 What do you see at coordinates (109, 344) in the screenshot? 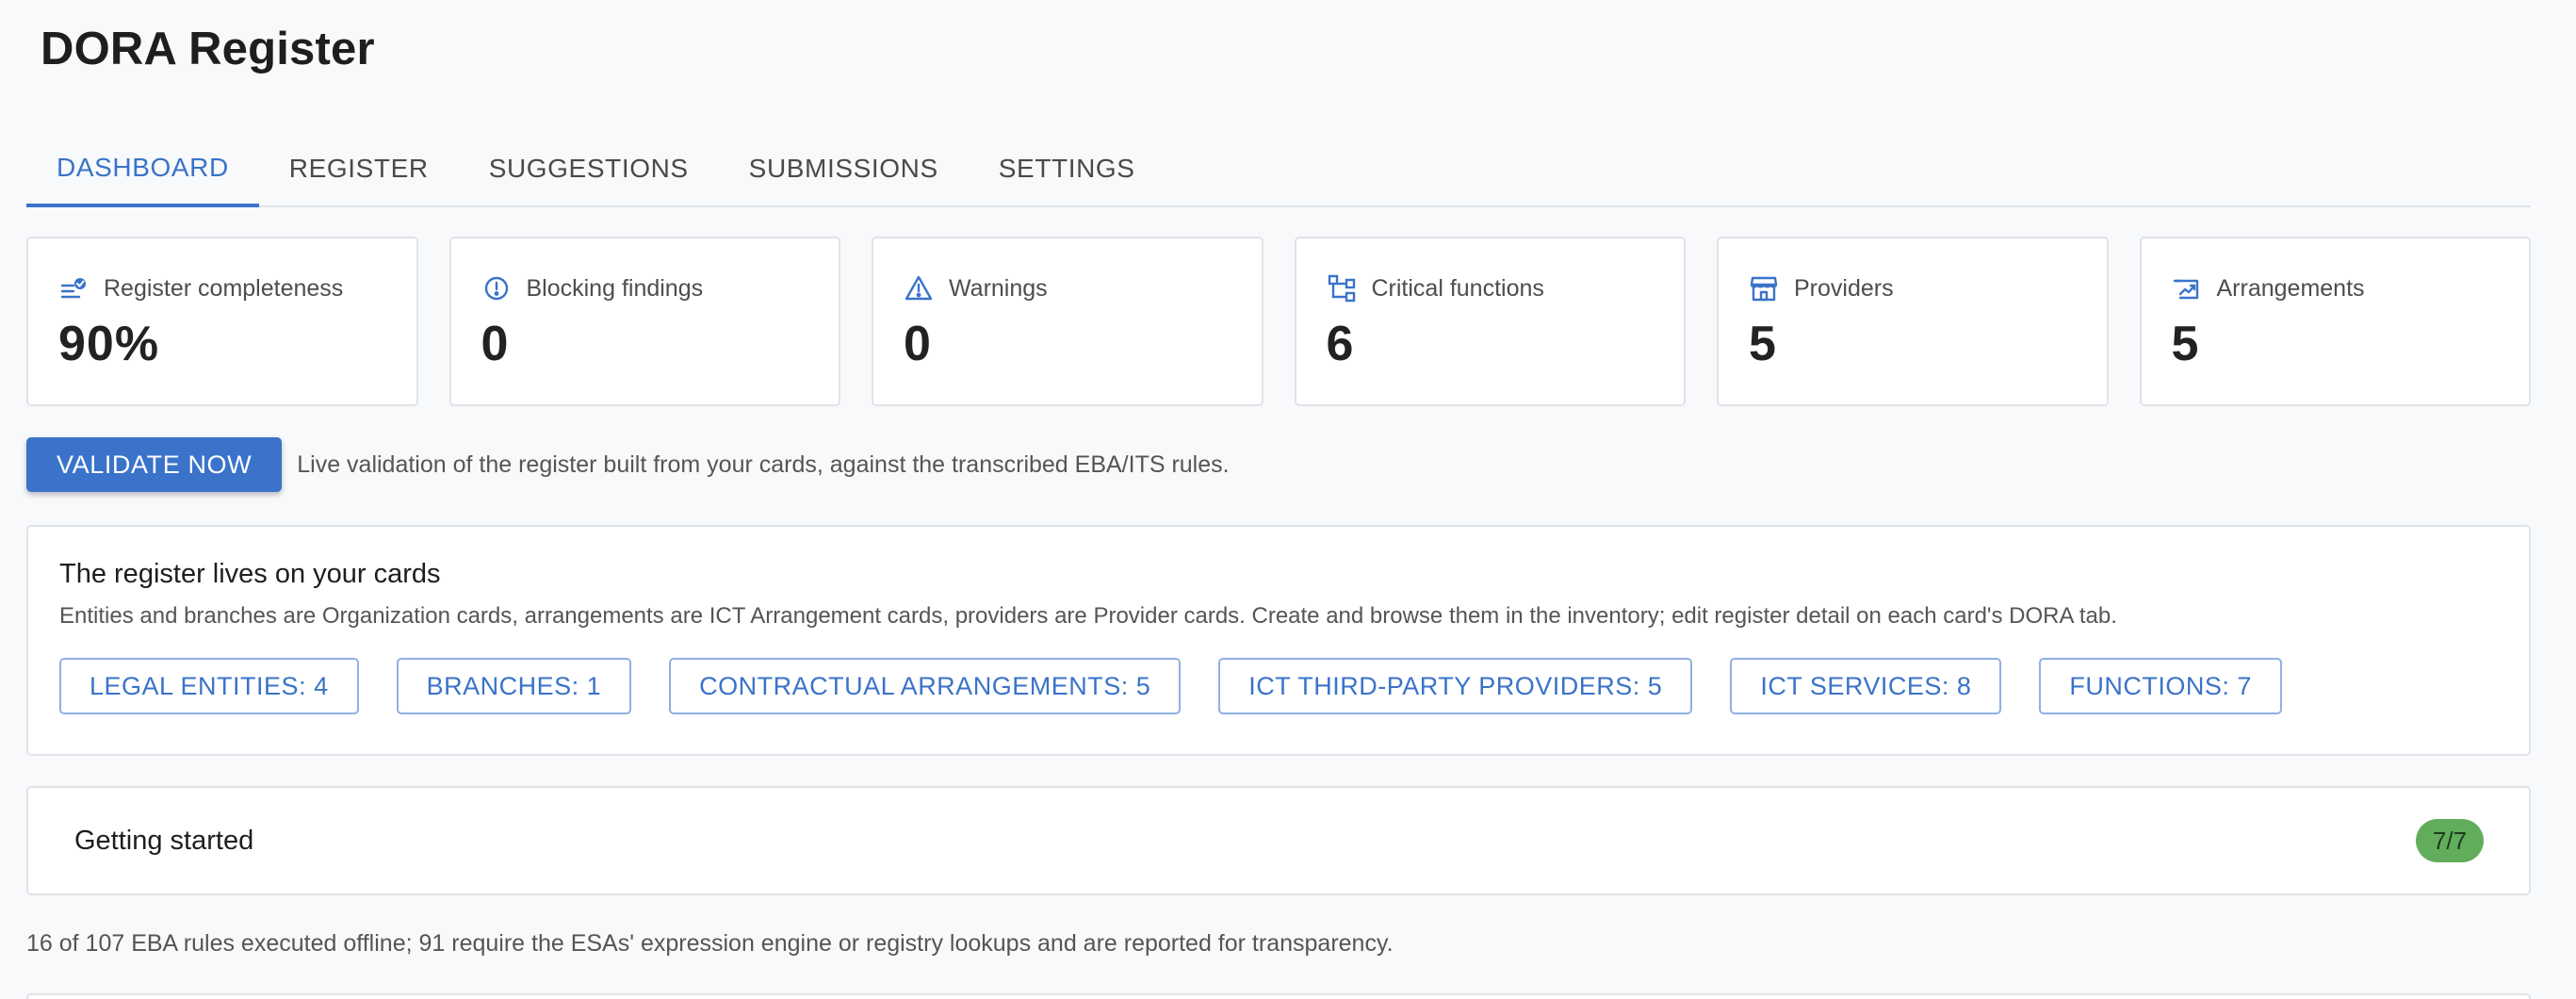
I see `stat-value: 90%` at bounding box center [109, 344].